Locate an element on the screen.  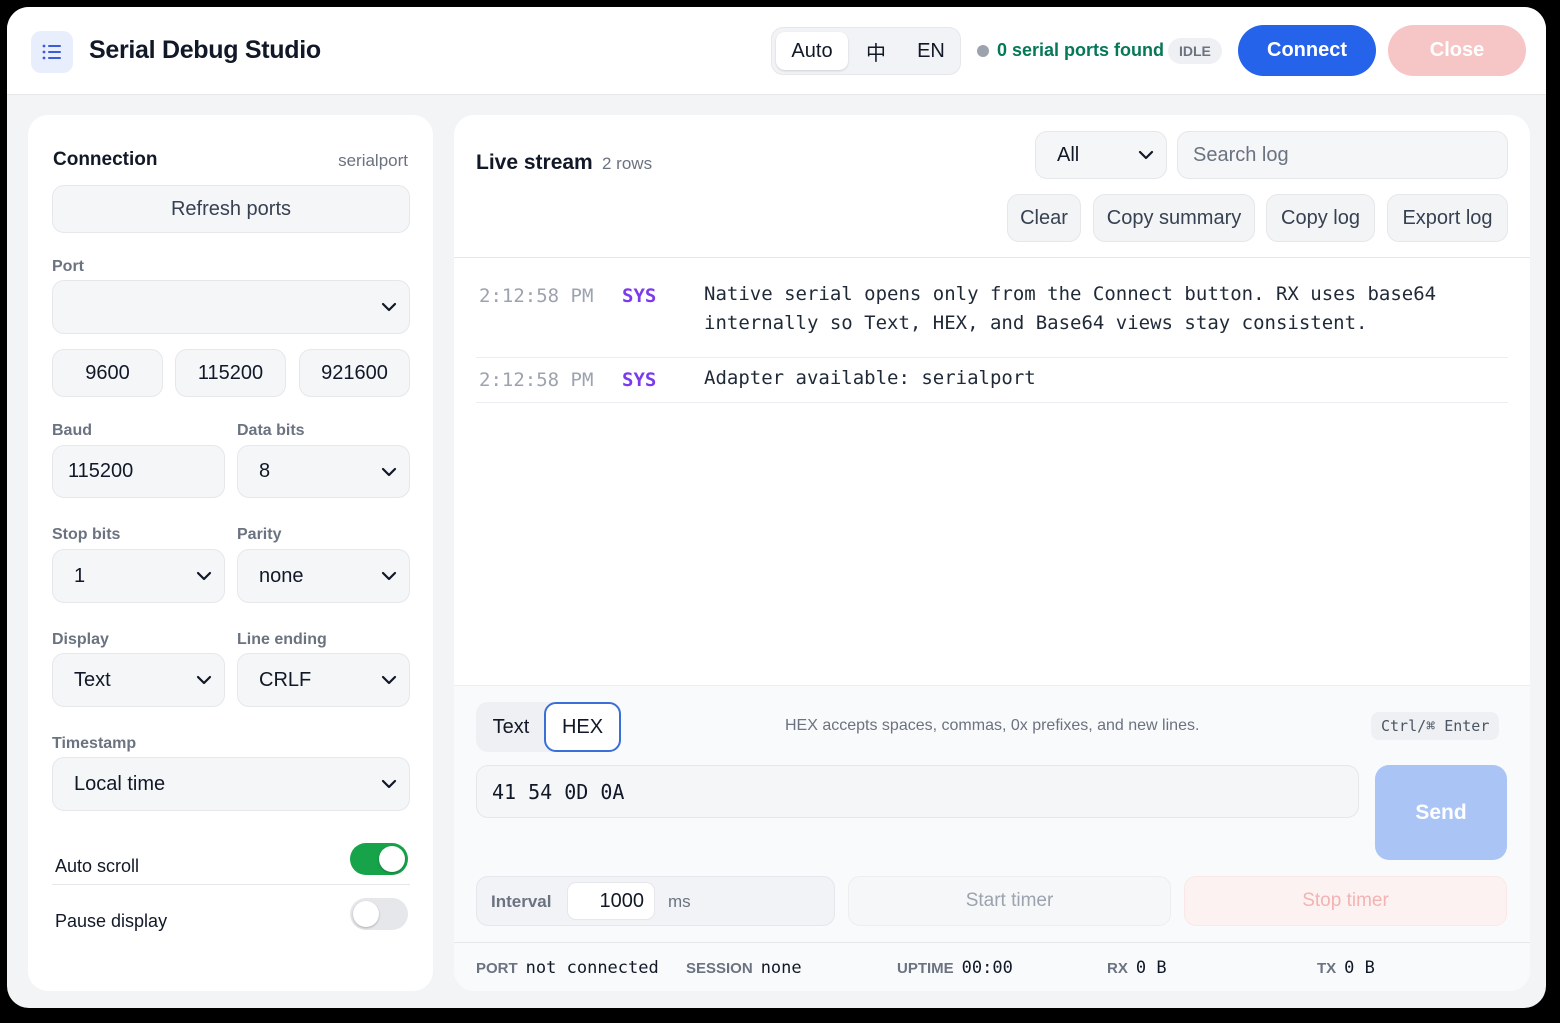
list-icon is located at coordinates (51, 52).